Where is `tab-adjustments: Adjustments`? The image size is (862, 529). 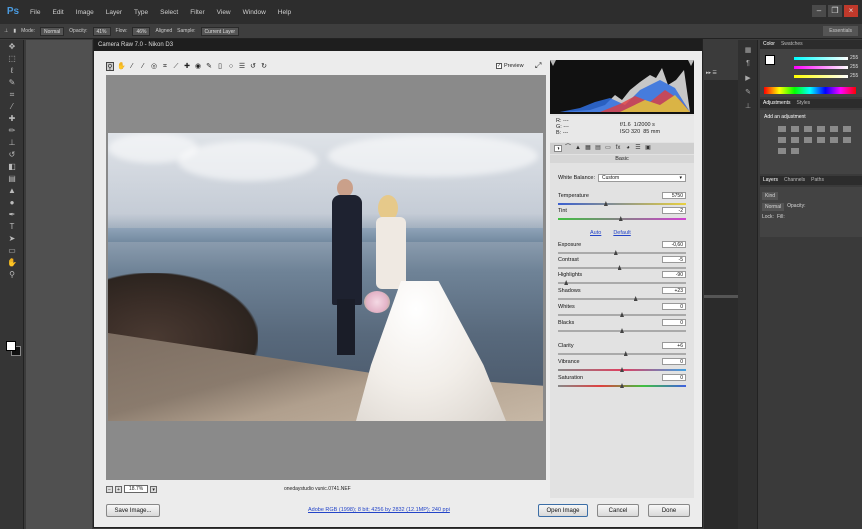 tab-adjustments: Adjustments is located at coordinates (777, 103).